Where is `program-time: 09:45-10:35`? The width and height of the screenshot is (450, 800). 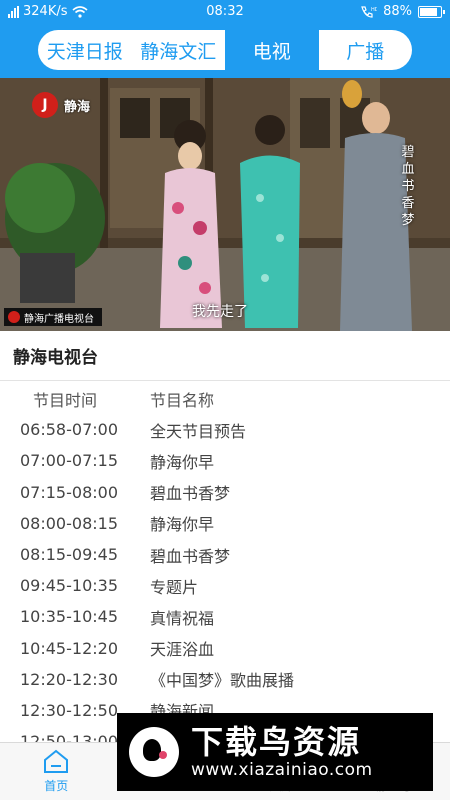 program-time: 09:45-10:35 is located at coordinates (69, 586).